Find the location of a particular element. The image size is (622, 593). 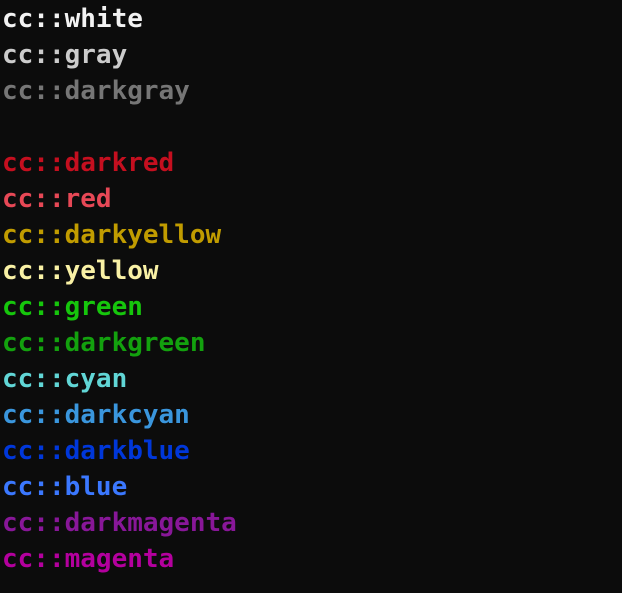

terminal-line-darkgreen: cc::darkgreen is located at coordinates (104, 343).